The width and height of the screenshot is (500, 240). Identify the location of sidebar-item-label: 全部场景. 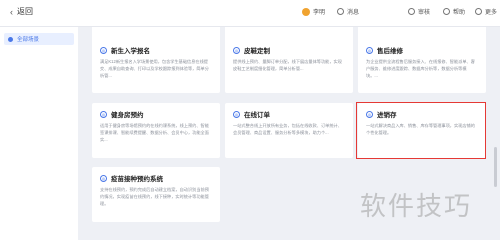
(28, 40).